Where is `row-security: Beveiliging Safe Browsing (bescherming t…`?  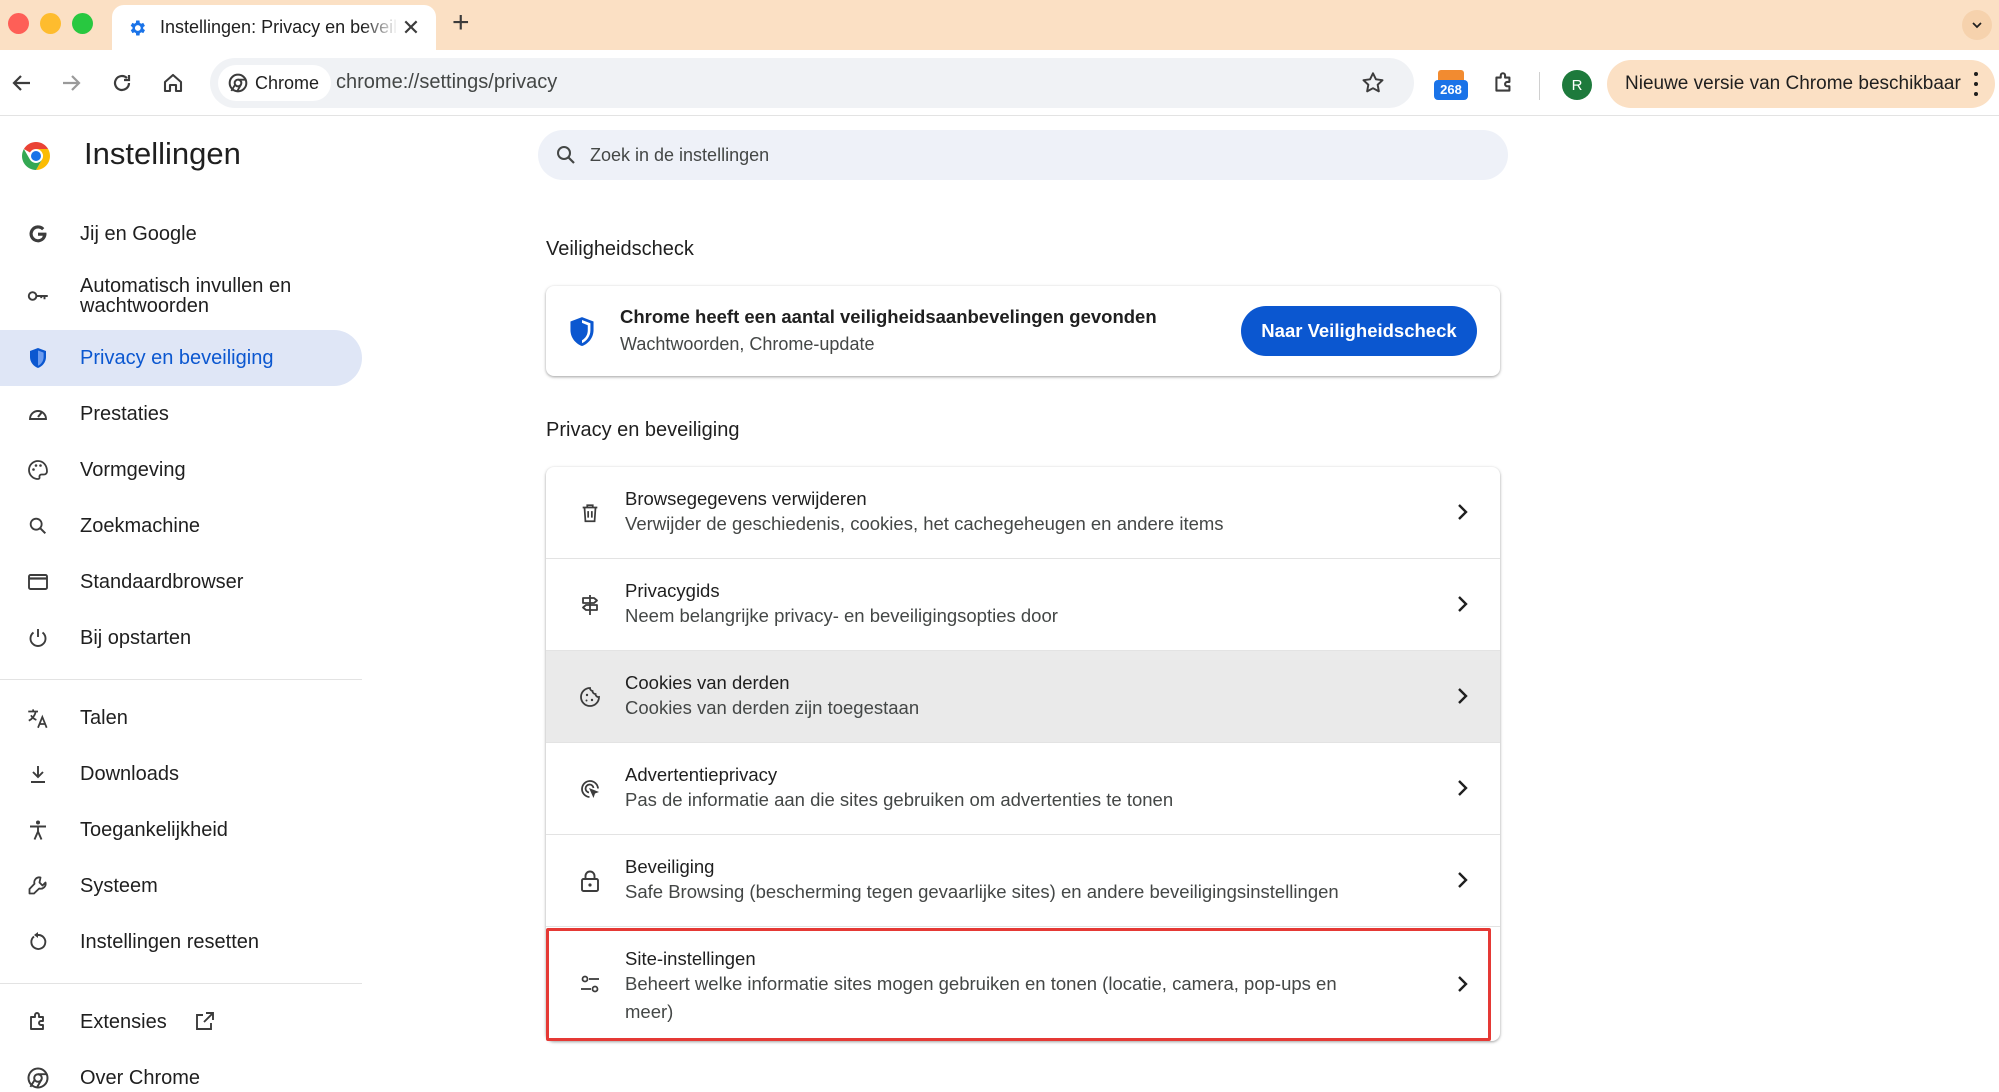 row-security: Beveiliging Safe Browsing (bescherming t… is located at coordinates (1023, 880).